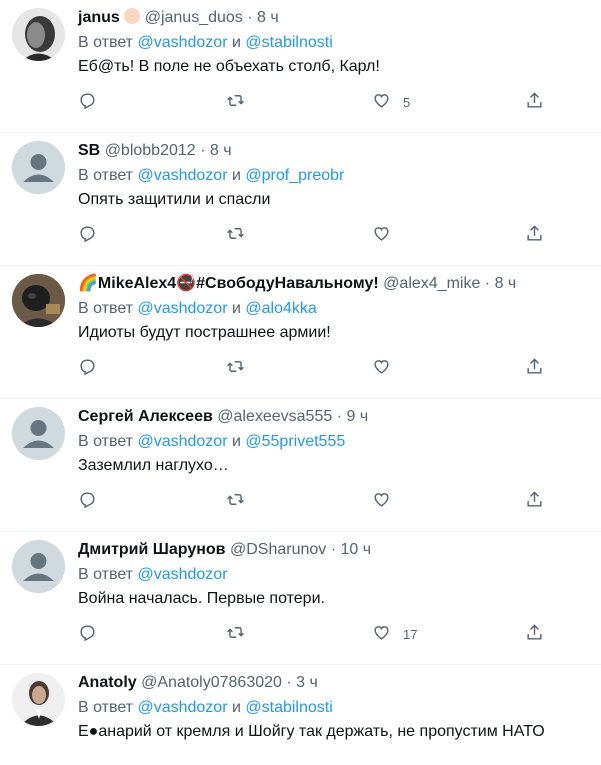 The height and width of the screenshot is (765, 601). Describe the element at coordinates (313, 634) in the screenshot. I see `tweet-actions: 17` at that location.